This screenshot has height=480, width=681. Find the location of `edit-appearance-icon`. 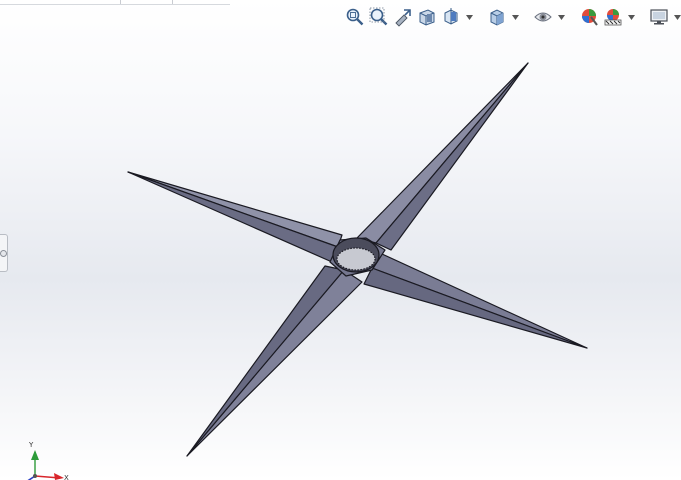

edit-appearance-icon is located at coordinates (589, 17).